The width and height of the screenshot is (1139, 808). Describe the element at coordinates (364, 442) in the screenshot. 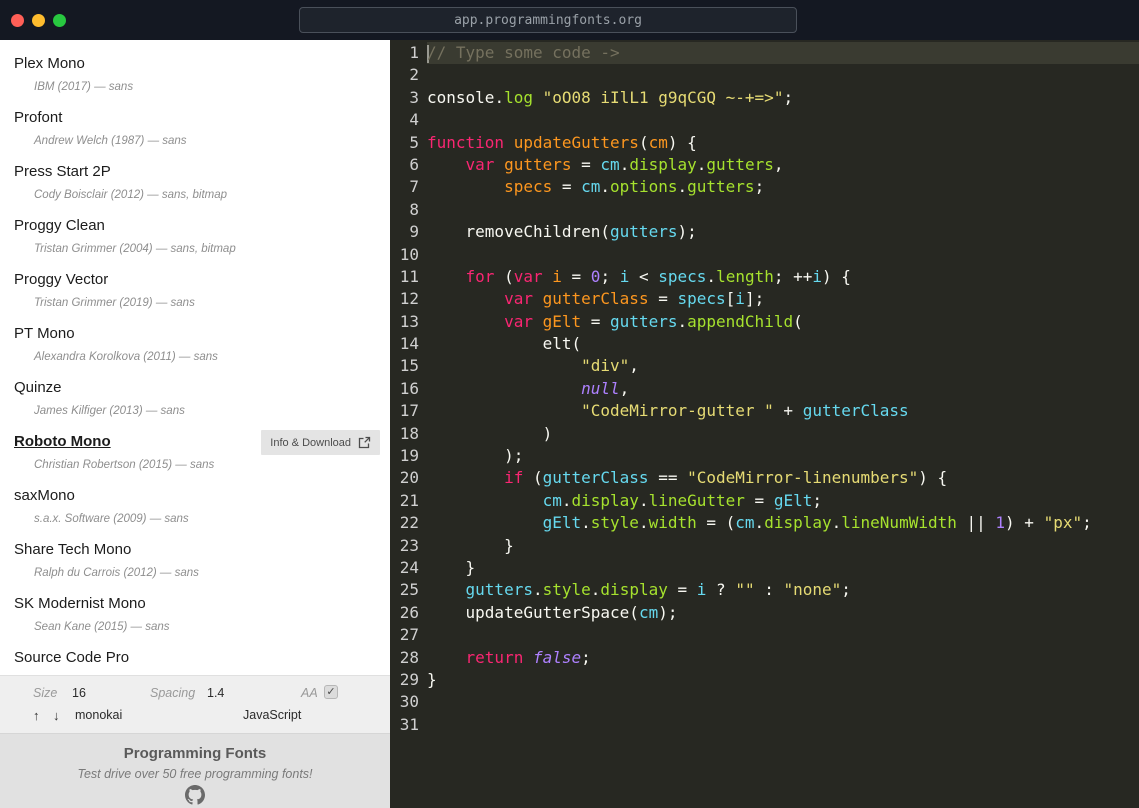

I see `external-link-icon` at that location.